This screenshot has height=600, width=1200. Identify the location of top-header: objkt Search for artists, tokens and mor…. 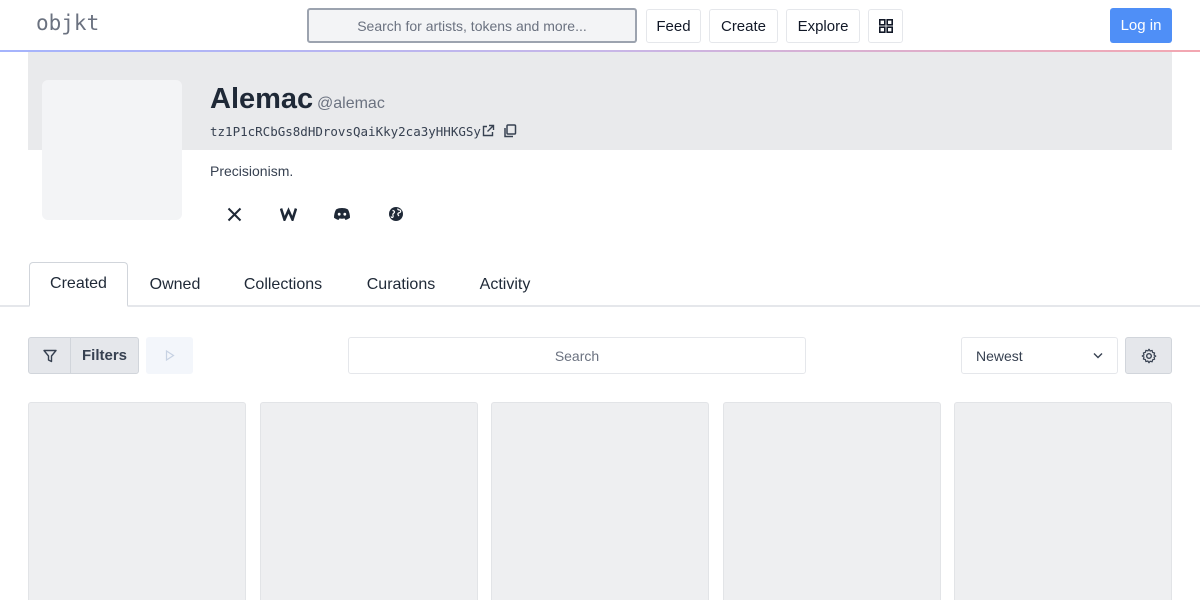
(600, 25).